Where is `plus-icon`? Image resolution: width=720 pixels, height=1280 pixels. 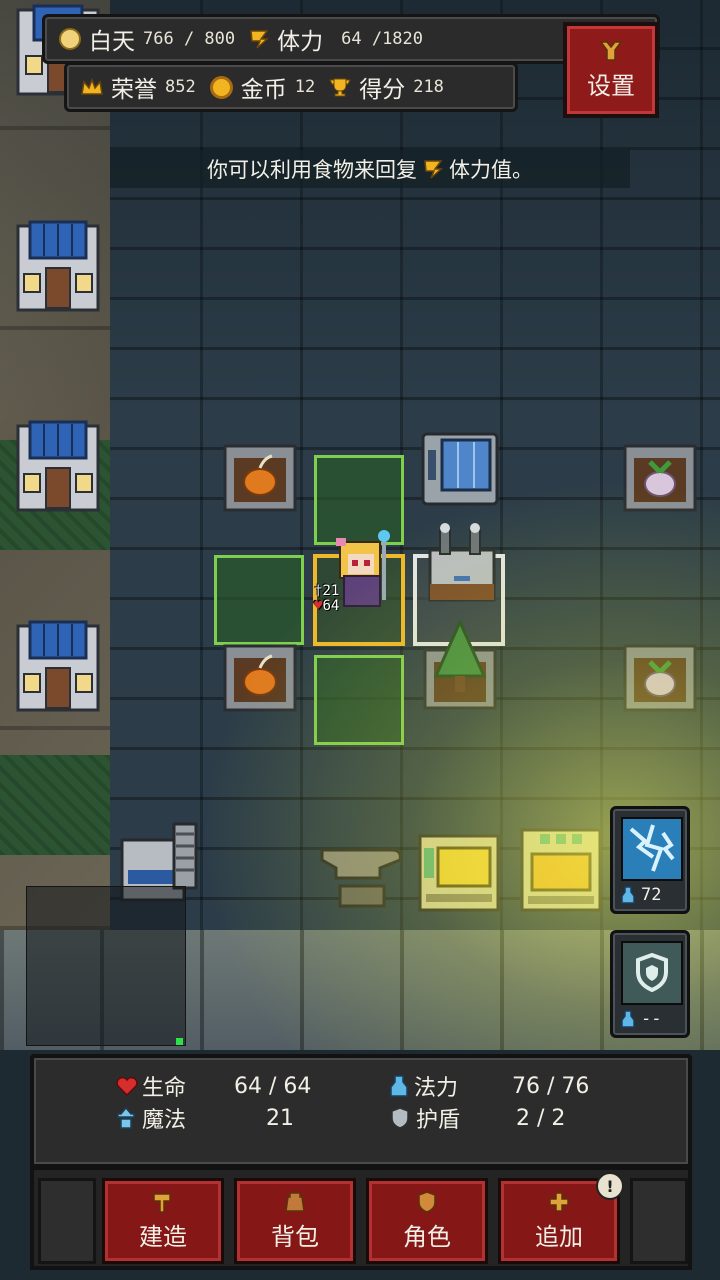 plus-icon is located at coordinates (559, 1201).